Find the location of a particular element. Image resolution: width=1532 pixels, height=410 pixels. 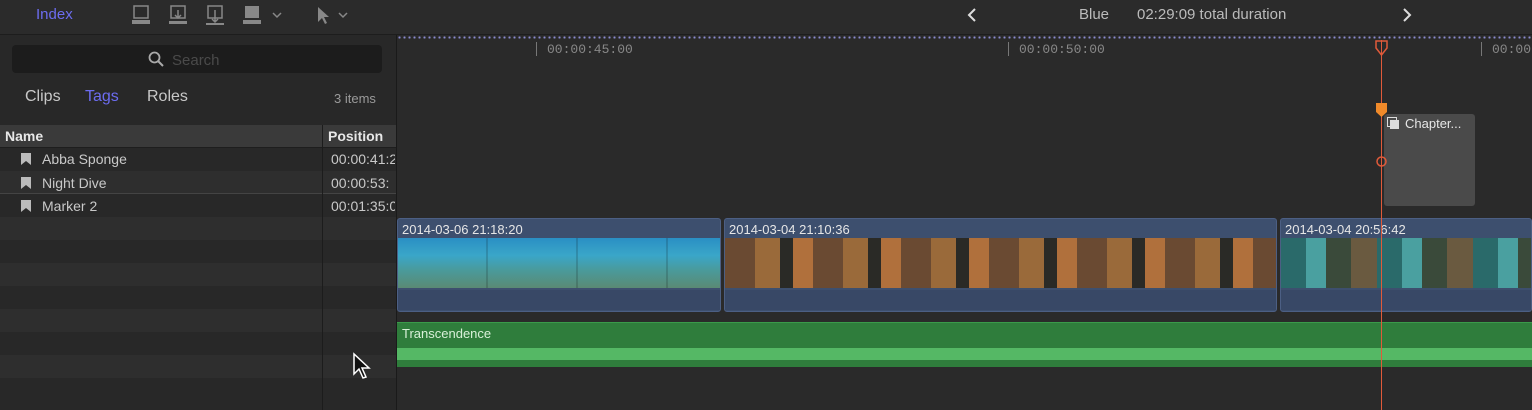

list-item: Marker 2 00:01:35:0 is located at coordinates (198, 206).